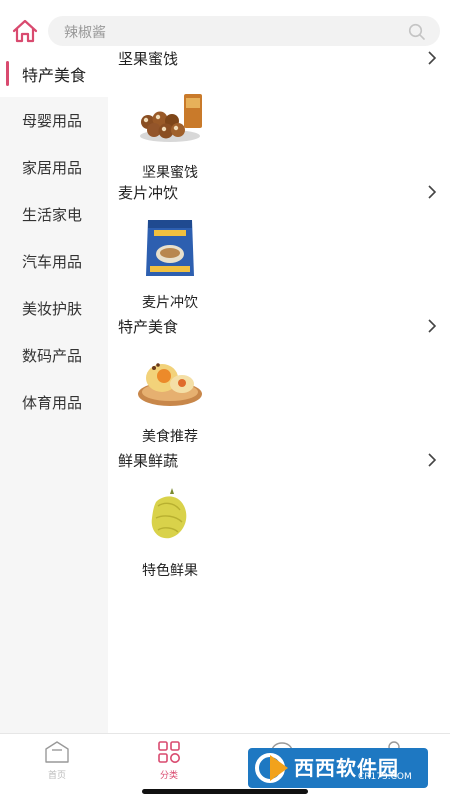  I want to click on durian-image, so click(169, 513).